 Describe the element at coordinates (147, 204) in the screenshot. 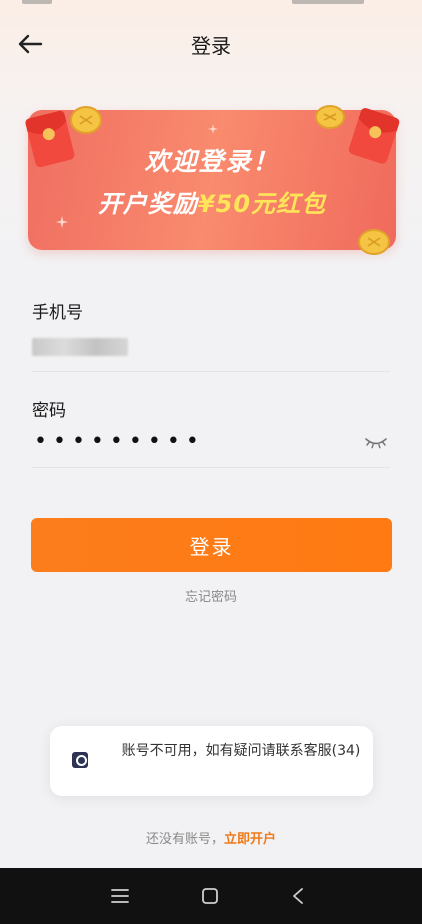

I see `banner-reward-prefix: 开户奖励` at that location.